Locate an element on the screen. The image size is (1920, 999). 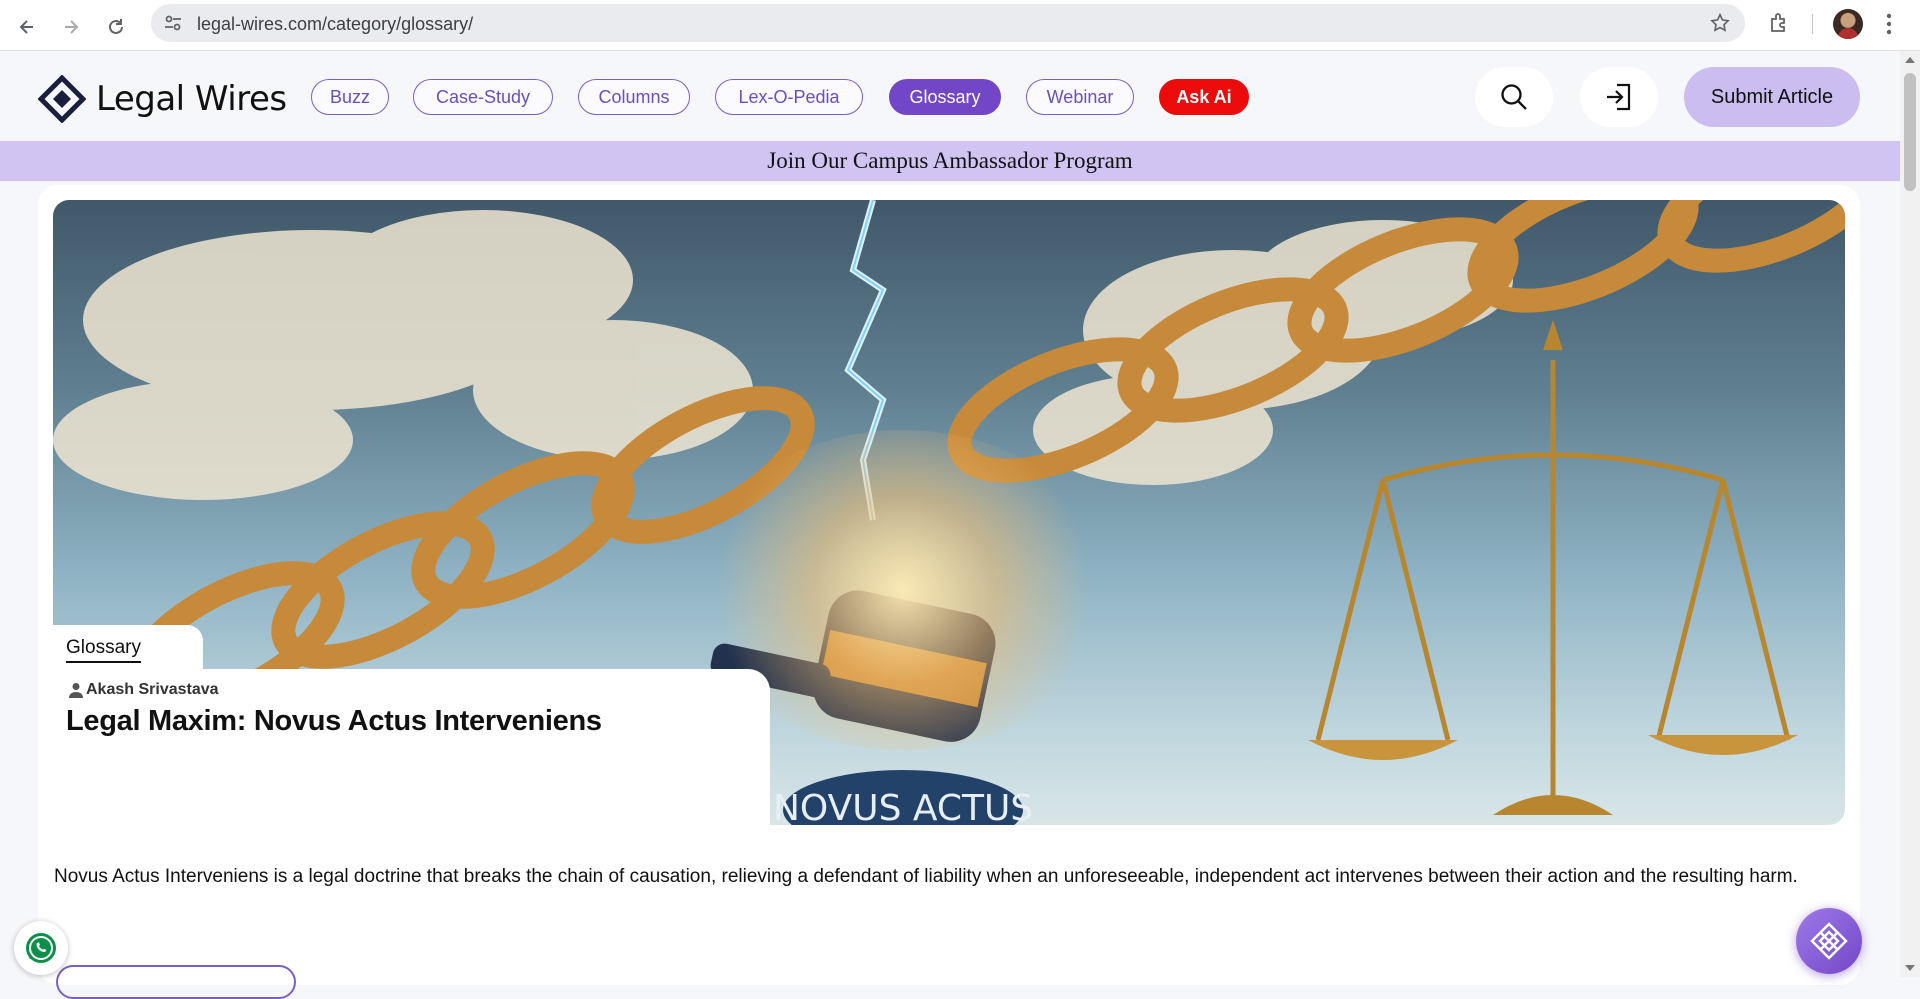
search-button is located at coordinates (1514, 97).